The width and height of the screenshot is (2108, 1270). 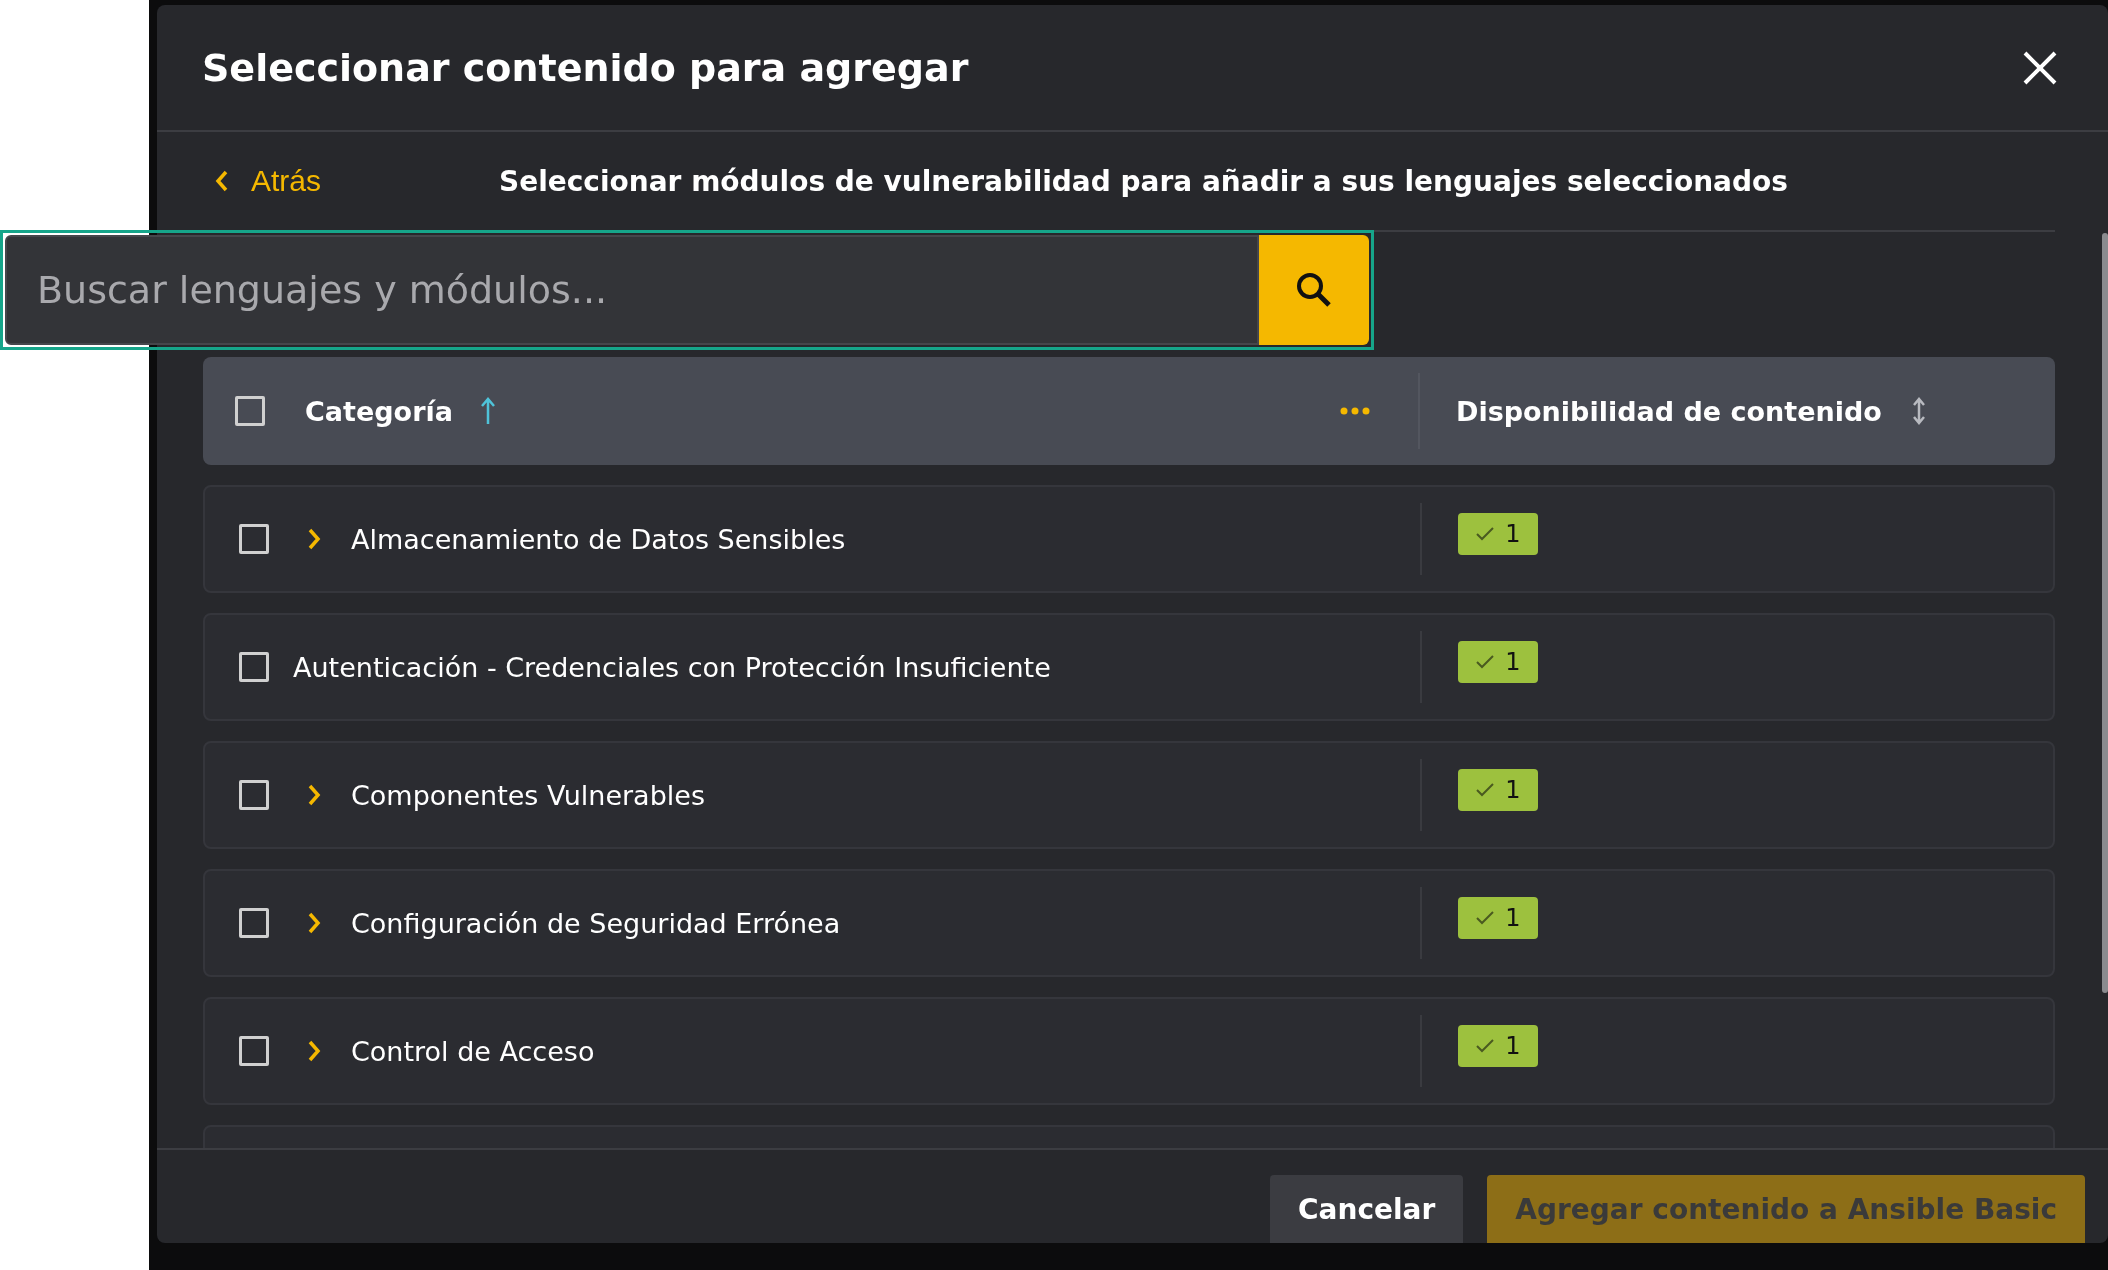 What do you see at coordinates (672, 667) in the screenshot?
I see `category-name: Autenticación - Credenciales con Protección Insuficiente` at bounding box center [672, 667].